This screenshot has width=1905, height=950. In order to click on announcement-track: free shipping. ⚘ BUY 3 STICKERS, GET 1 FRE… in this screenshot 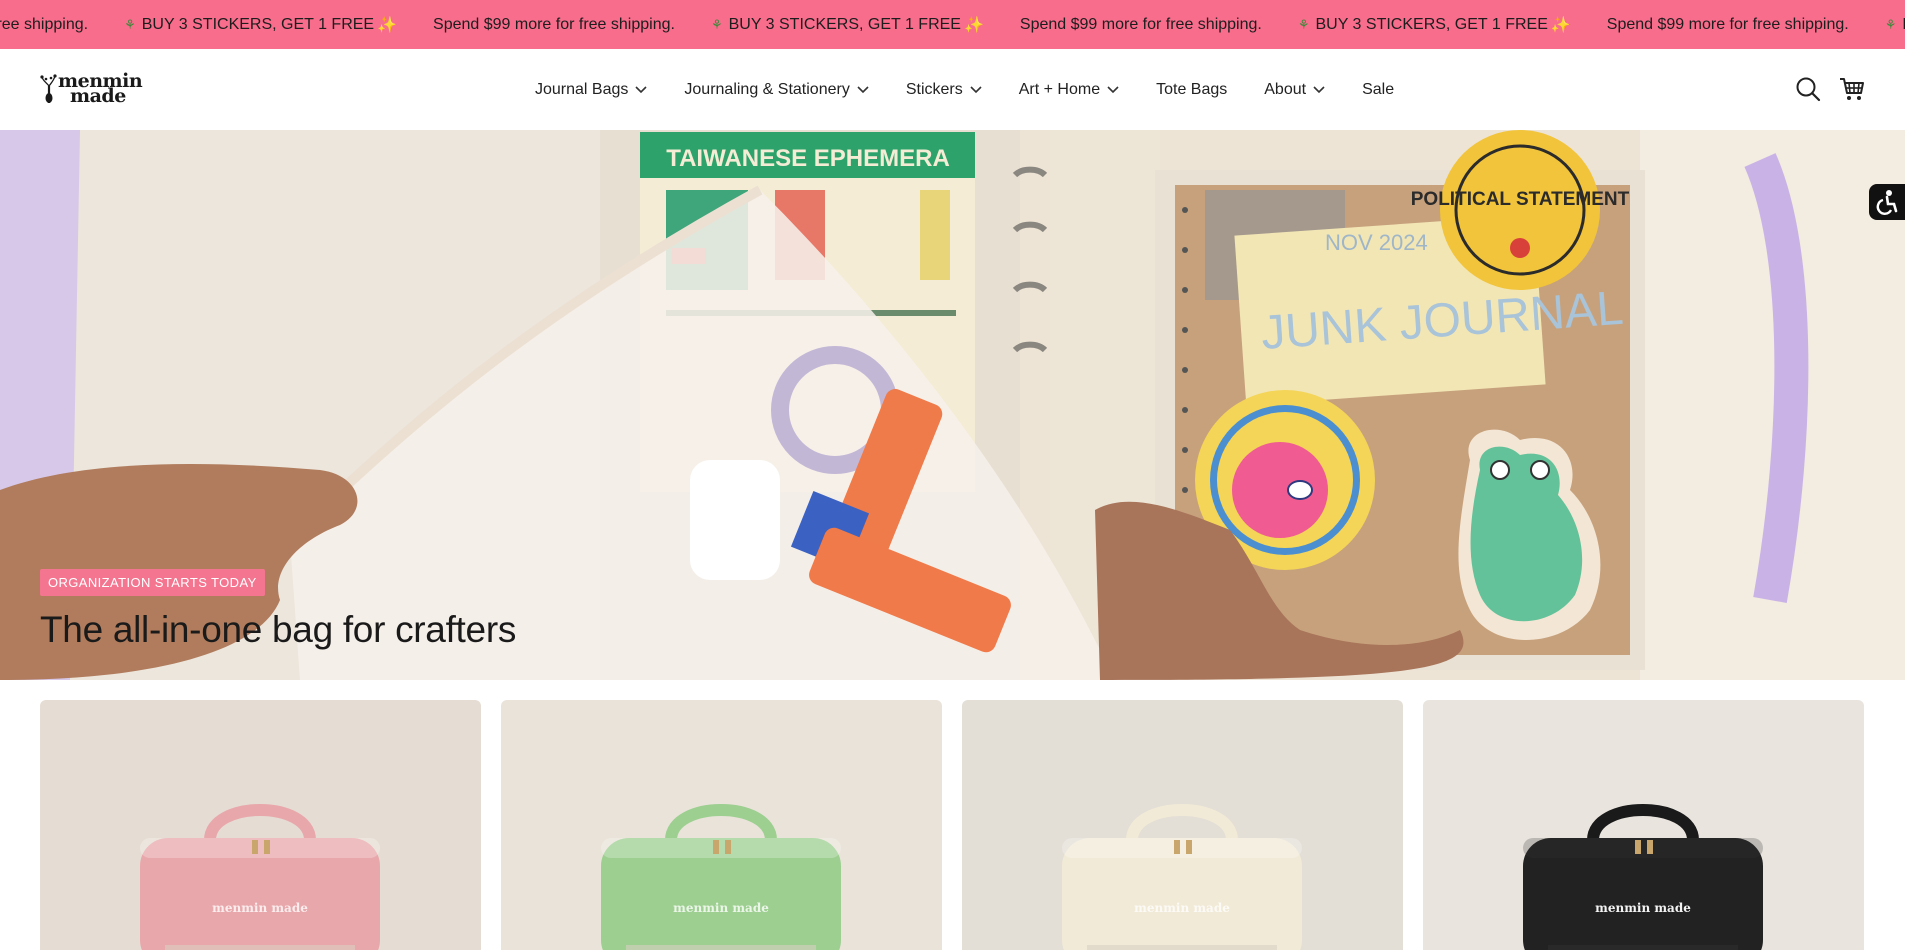, I will do `click(952, 24)`.